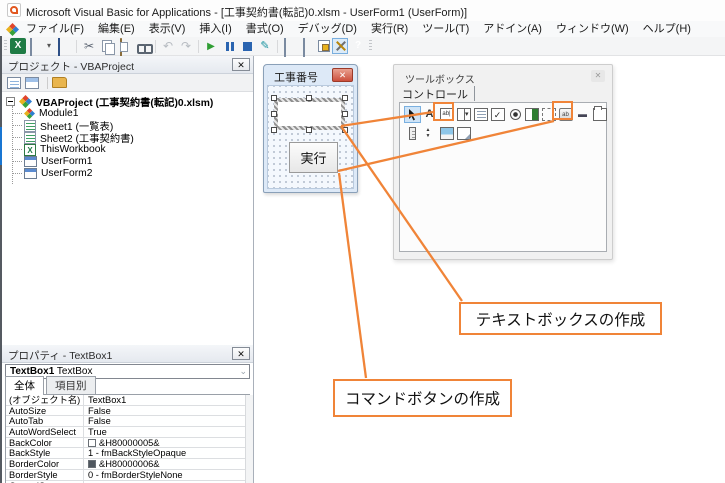 Image resolution: width=725 pixels, height=483 pixels. Describe the element at coordinates (59, 82) in the screenshot. I see `toggle-folders-icon` at that location.